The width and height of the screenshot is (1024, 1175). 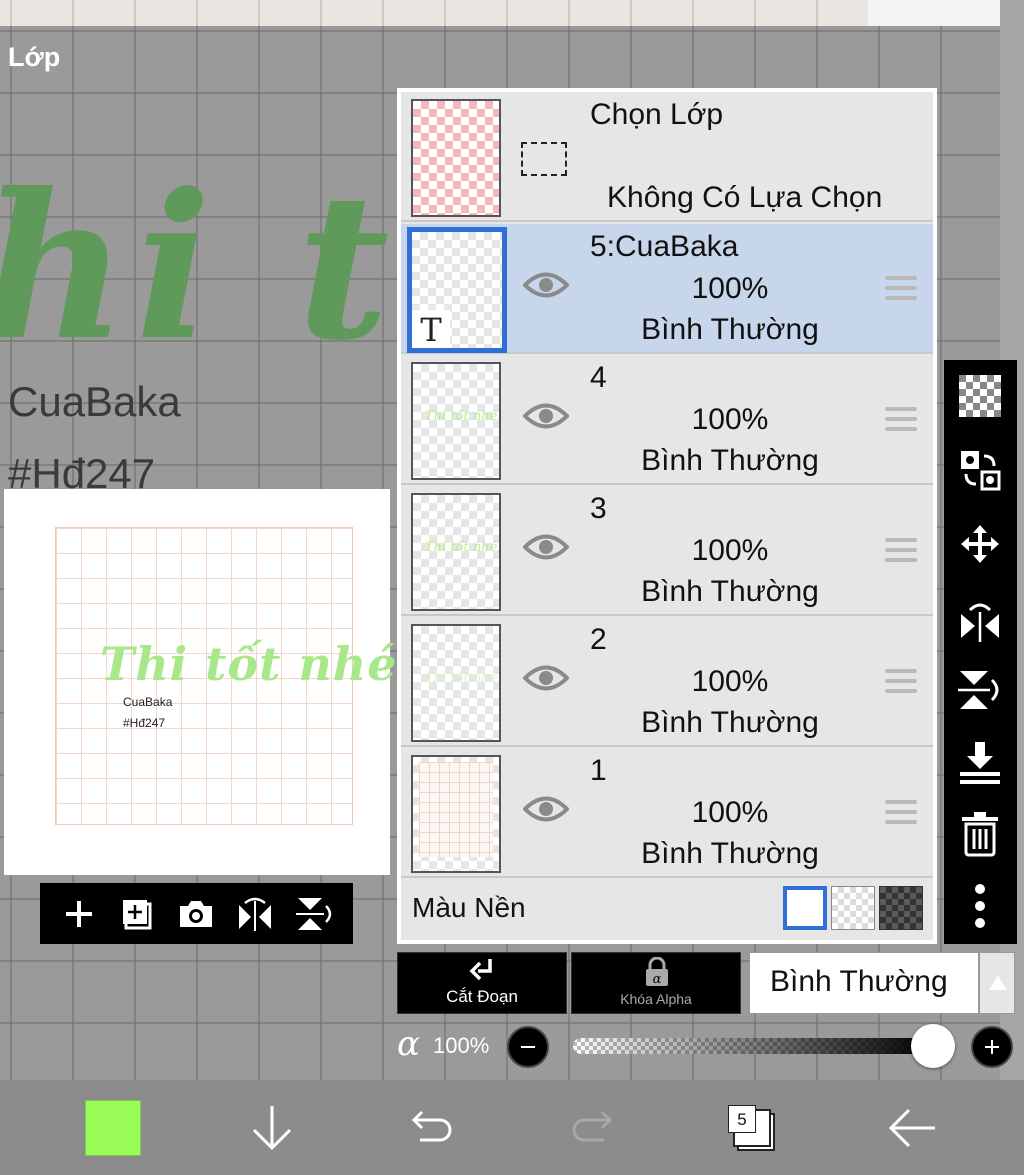 I want to click on add-layer-button, so click(x=79, y=914).